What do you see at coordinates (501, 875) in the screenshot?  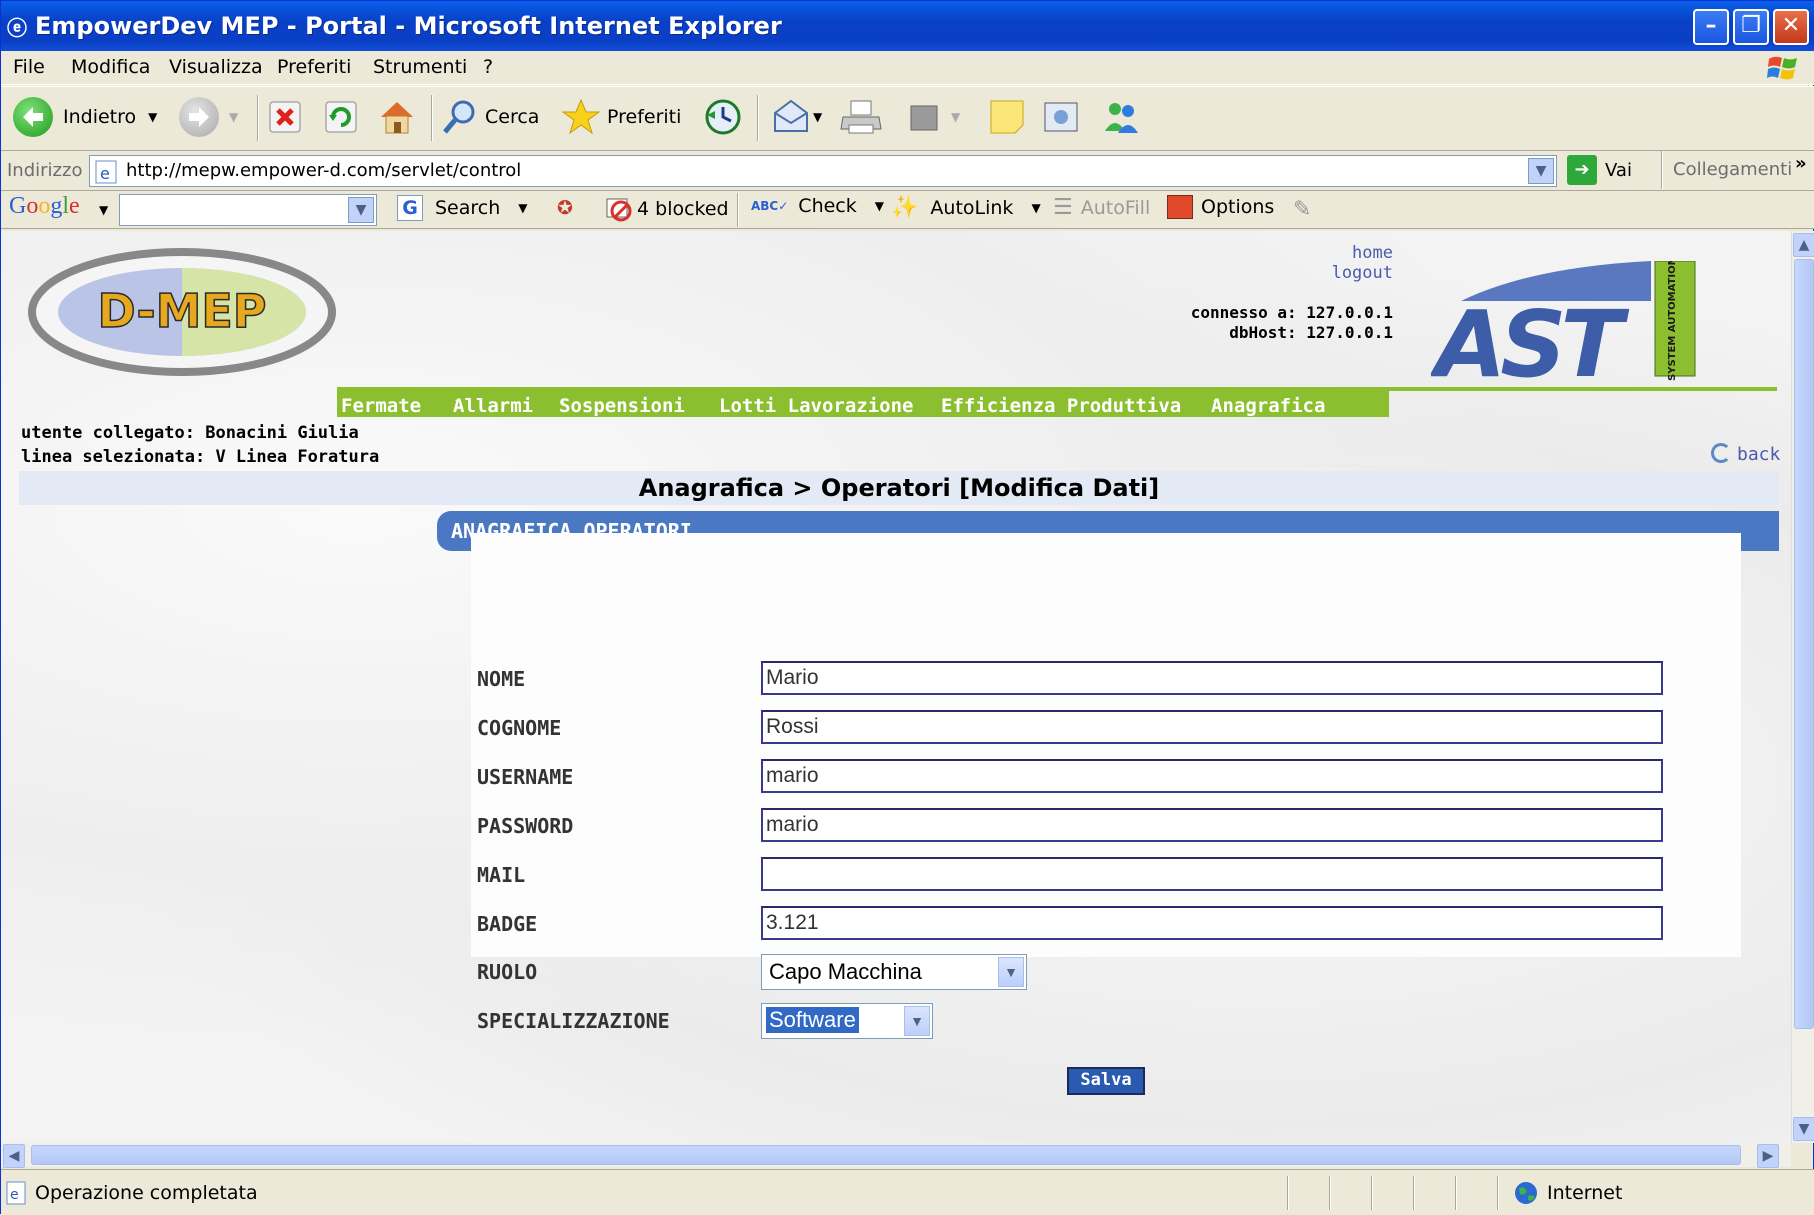 I see `mail-label: MAIL` at bounding box center [501, 875].